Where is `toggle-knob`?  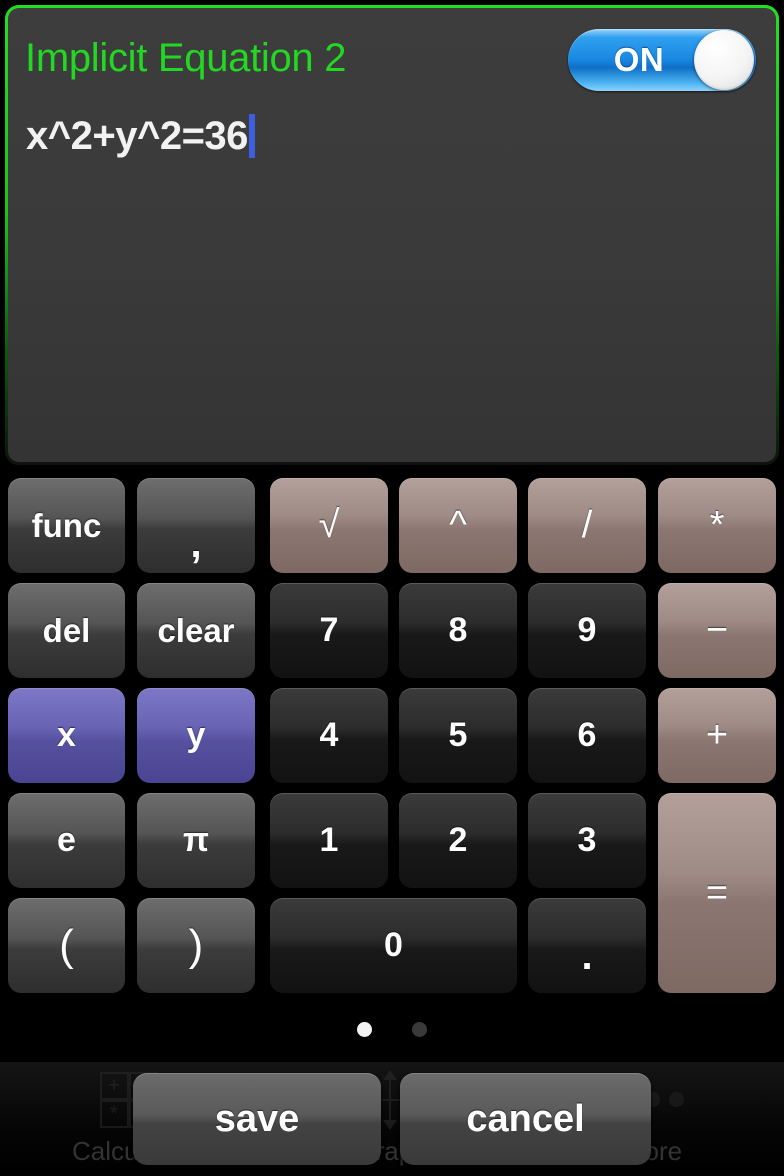 toggle-knob is located at coordinates (724, 60).